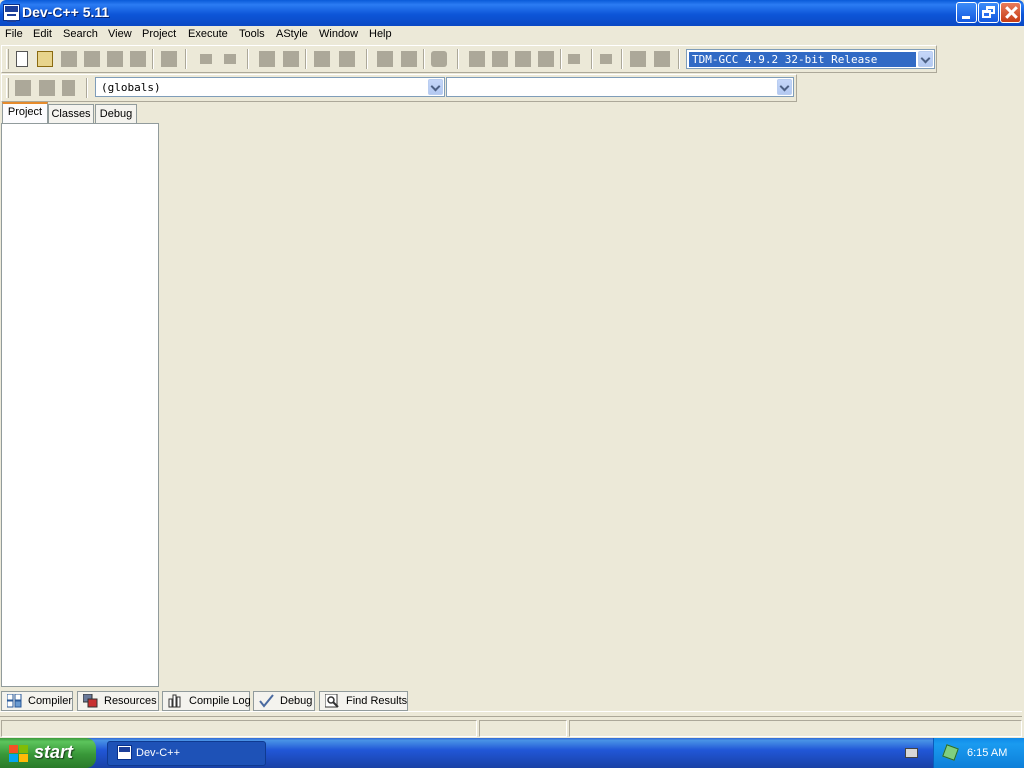 This screenshot has width=1024, height=768. Describe the element at coordinates (80, 34) in the screenshot. I see `menu-search: Search` at that location.